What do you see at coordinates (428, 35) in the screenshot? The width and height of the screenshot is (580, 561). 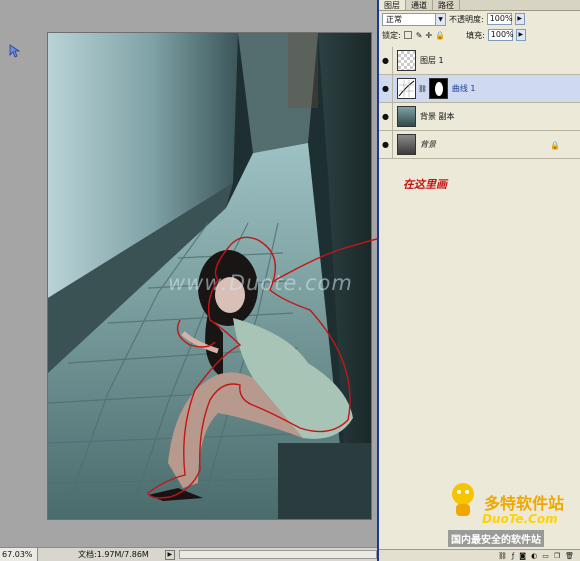 I see `lock-move-icon: ✛` at bounding box center [428, 35].